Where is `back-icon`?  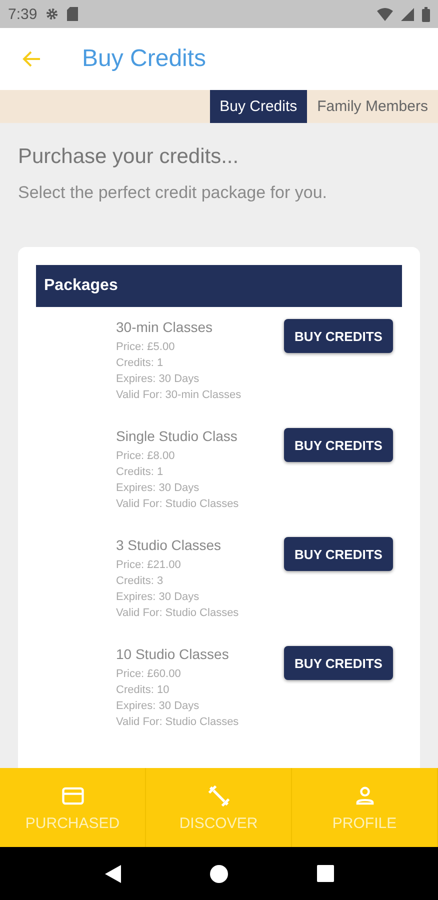
back-icon is located at coordinates (112, 873).